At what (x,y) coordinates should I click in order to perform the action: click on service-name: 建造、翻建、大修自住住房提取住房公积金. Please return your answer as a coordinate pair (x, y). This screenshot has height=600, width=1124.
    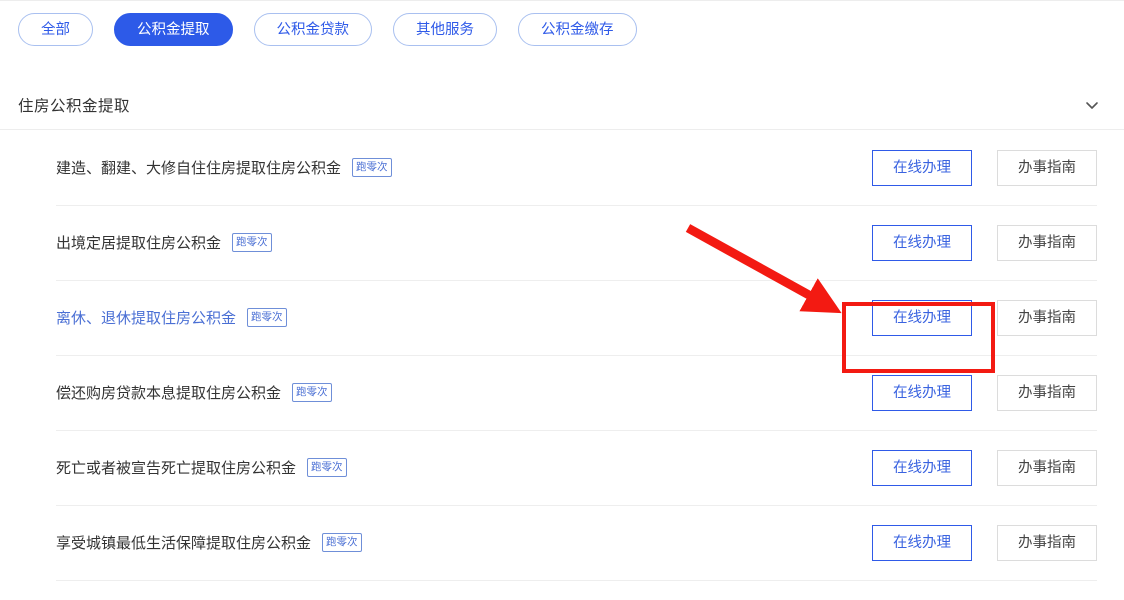
    Looking at the image, I should click on (198, 167).